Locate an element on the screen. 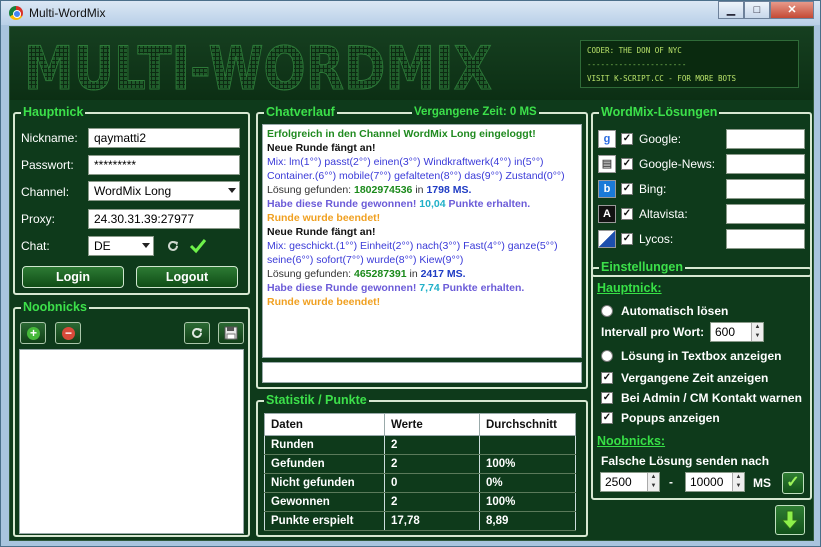 The height and width of the screenshot is (547, 821). credits-visit: VISIT K-SCRIPT.CC - FOR MORE BOTS is located at coordinates (662, 78).